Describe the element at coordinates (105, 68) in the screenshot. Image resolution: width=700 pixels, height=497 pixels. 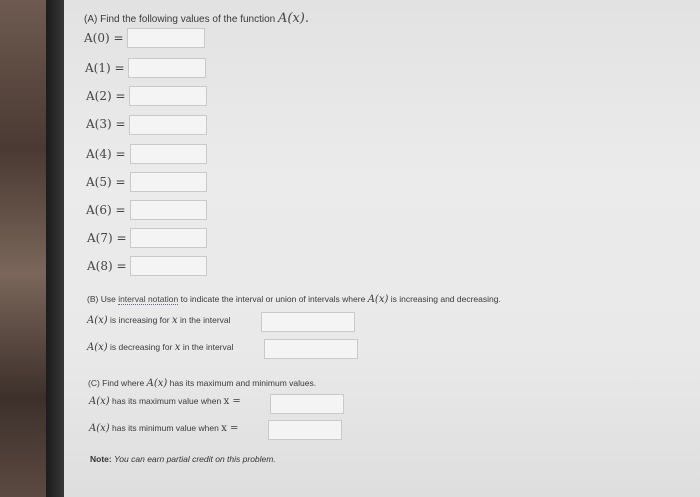
I see `row-a1-label: A(1) =` at that location.